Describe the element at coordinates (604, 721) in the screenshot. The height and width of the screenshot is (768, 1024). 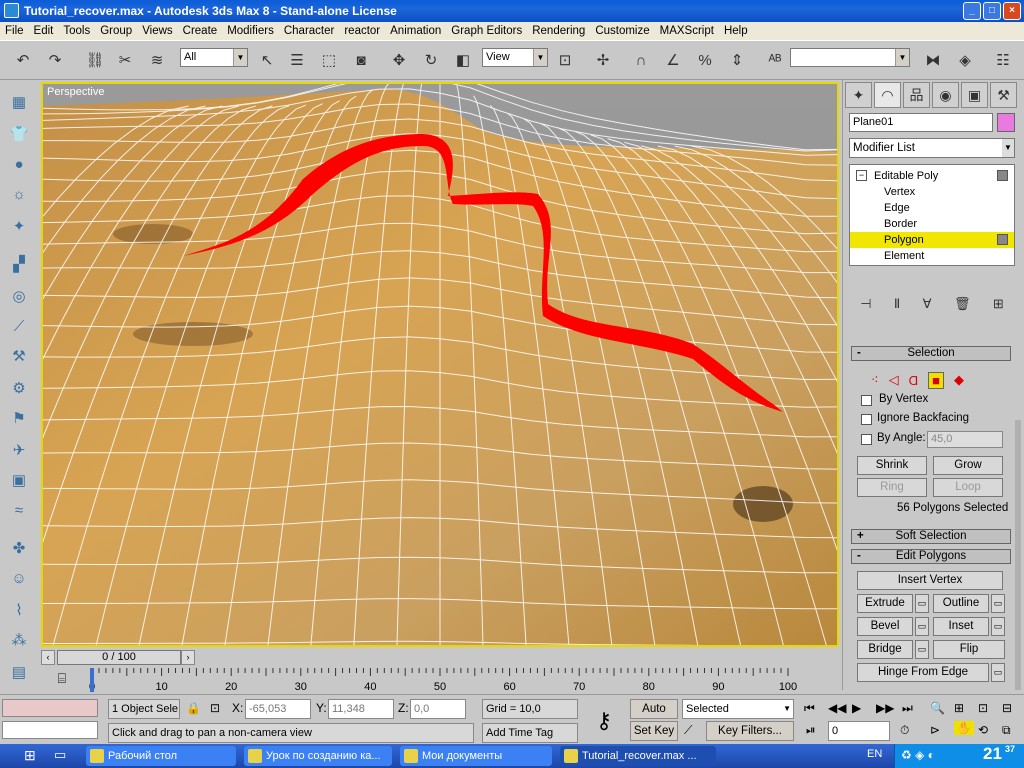
I see `key-icon: ⚷` at that location.